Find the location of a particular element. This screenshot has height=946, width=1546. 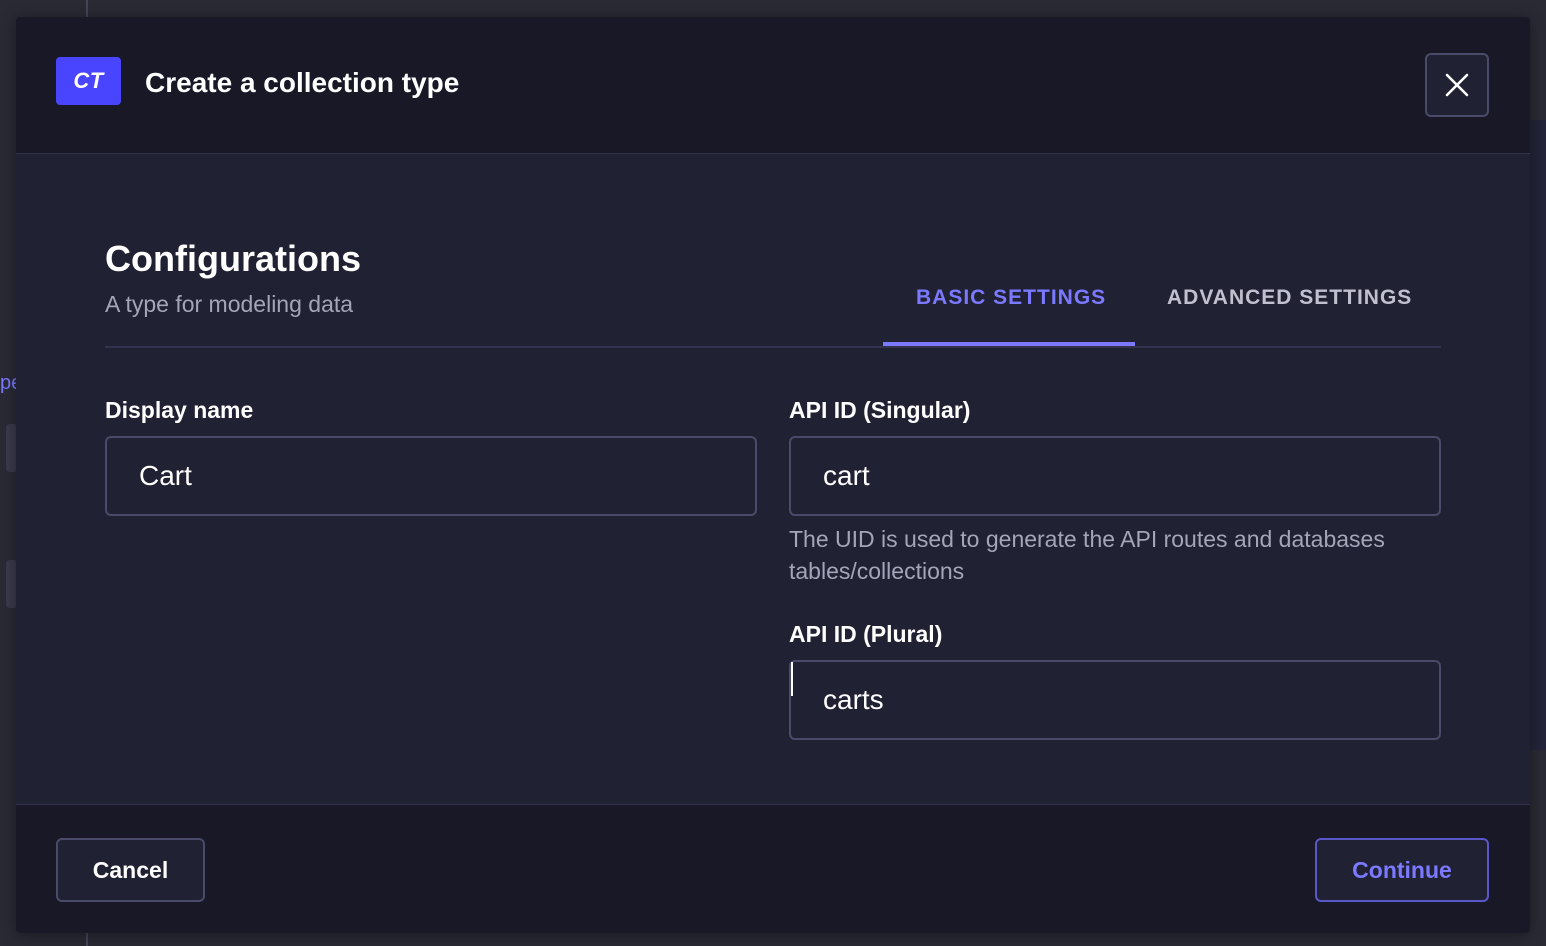

continue-button: Continue is located at coordinates (1402, 870).